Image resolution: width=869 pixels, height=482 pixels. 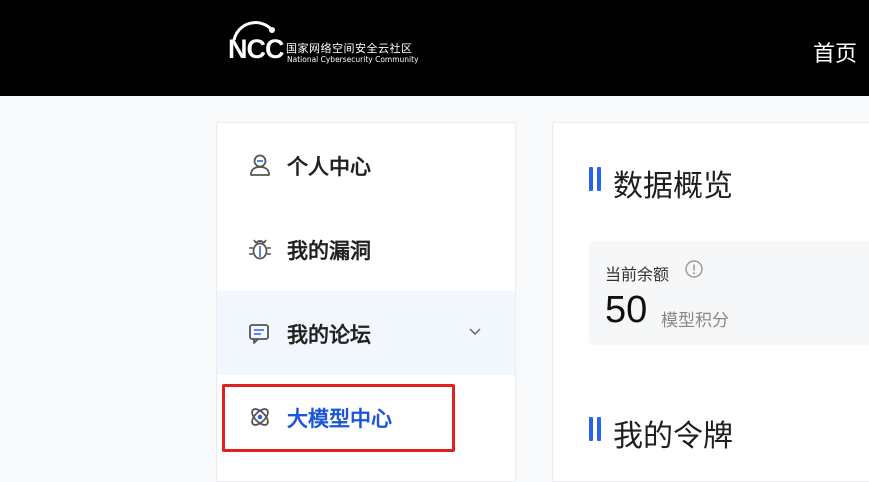 I want to click on logo-name-cn: 国家网络空间安全云社区, so click(x=349, y=48).